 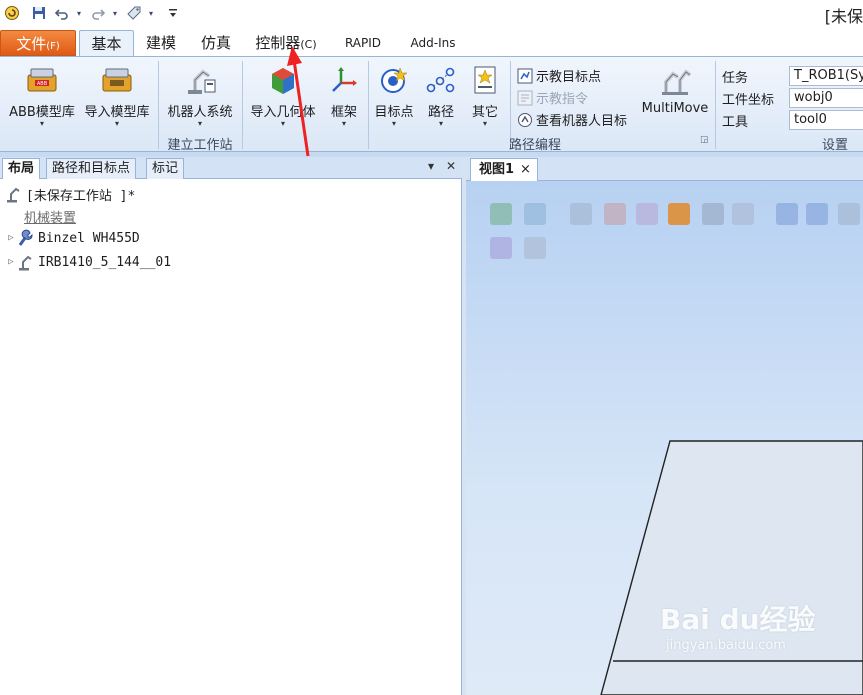 What do you see at coordinates (748, 100) in the screenshot?
I see `wobj-label: 工件坐标` at bounding box center [748, 100].